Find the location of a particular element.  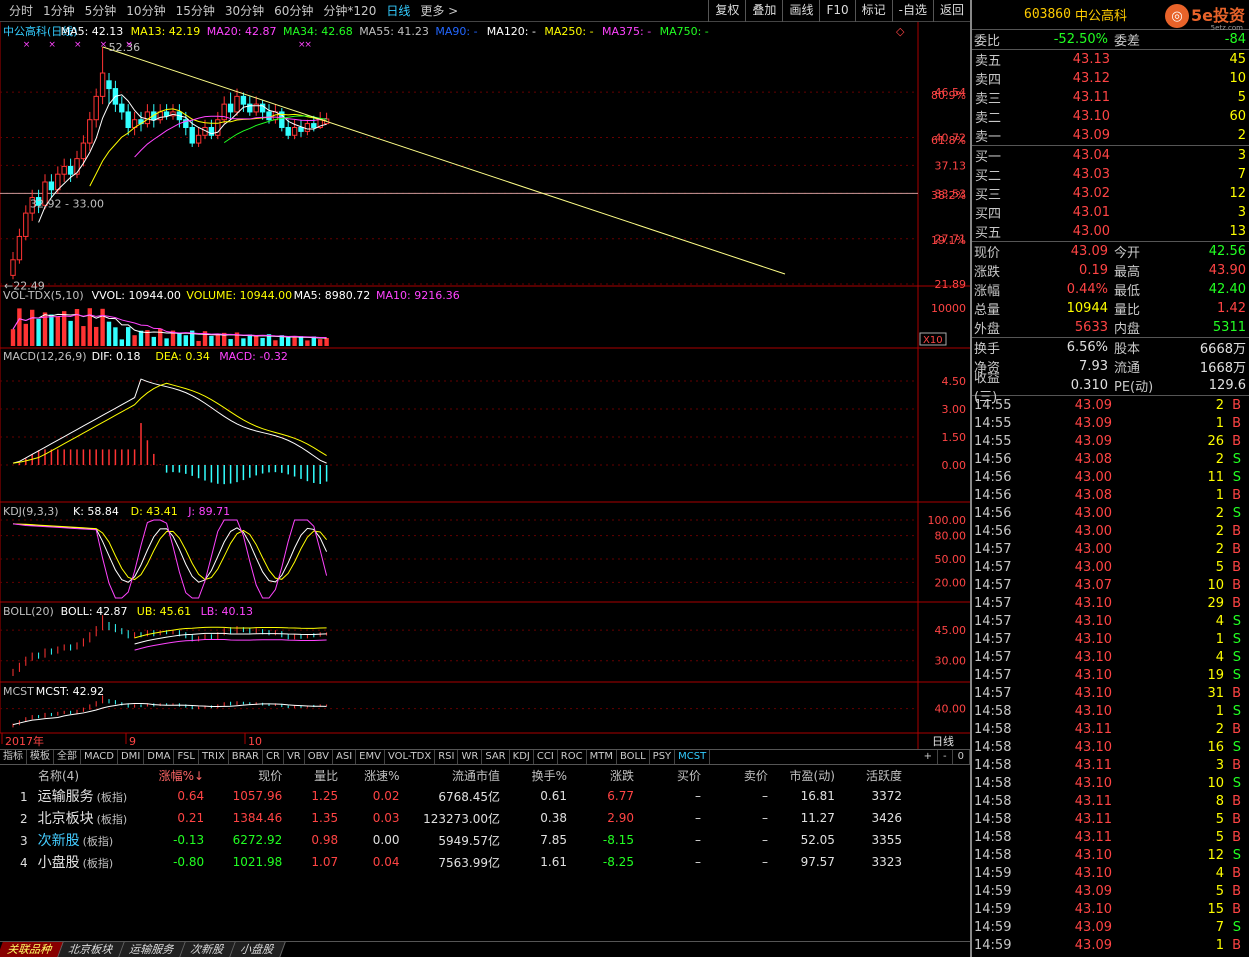

bottom-tab-3: 次新股 is located at coordinates (208, 949).